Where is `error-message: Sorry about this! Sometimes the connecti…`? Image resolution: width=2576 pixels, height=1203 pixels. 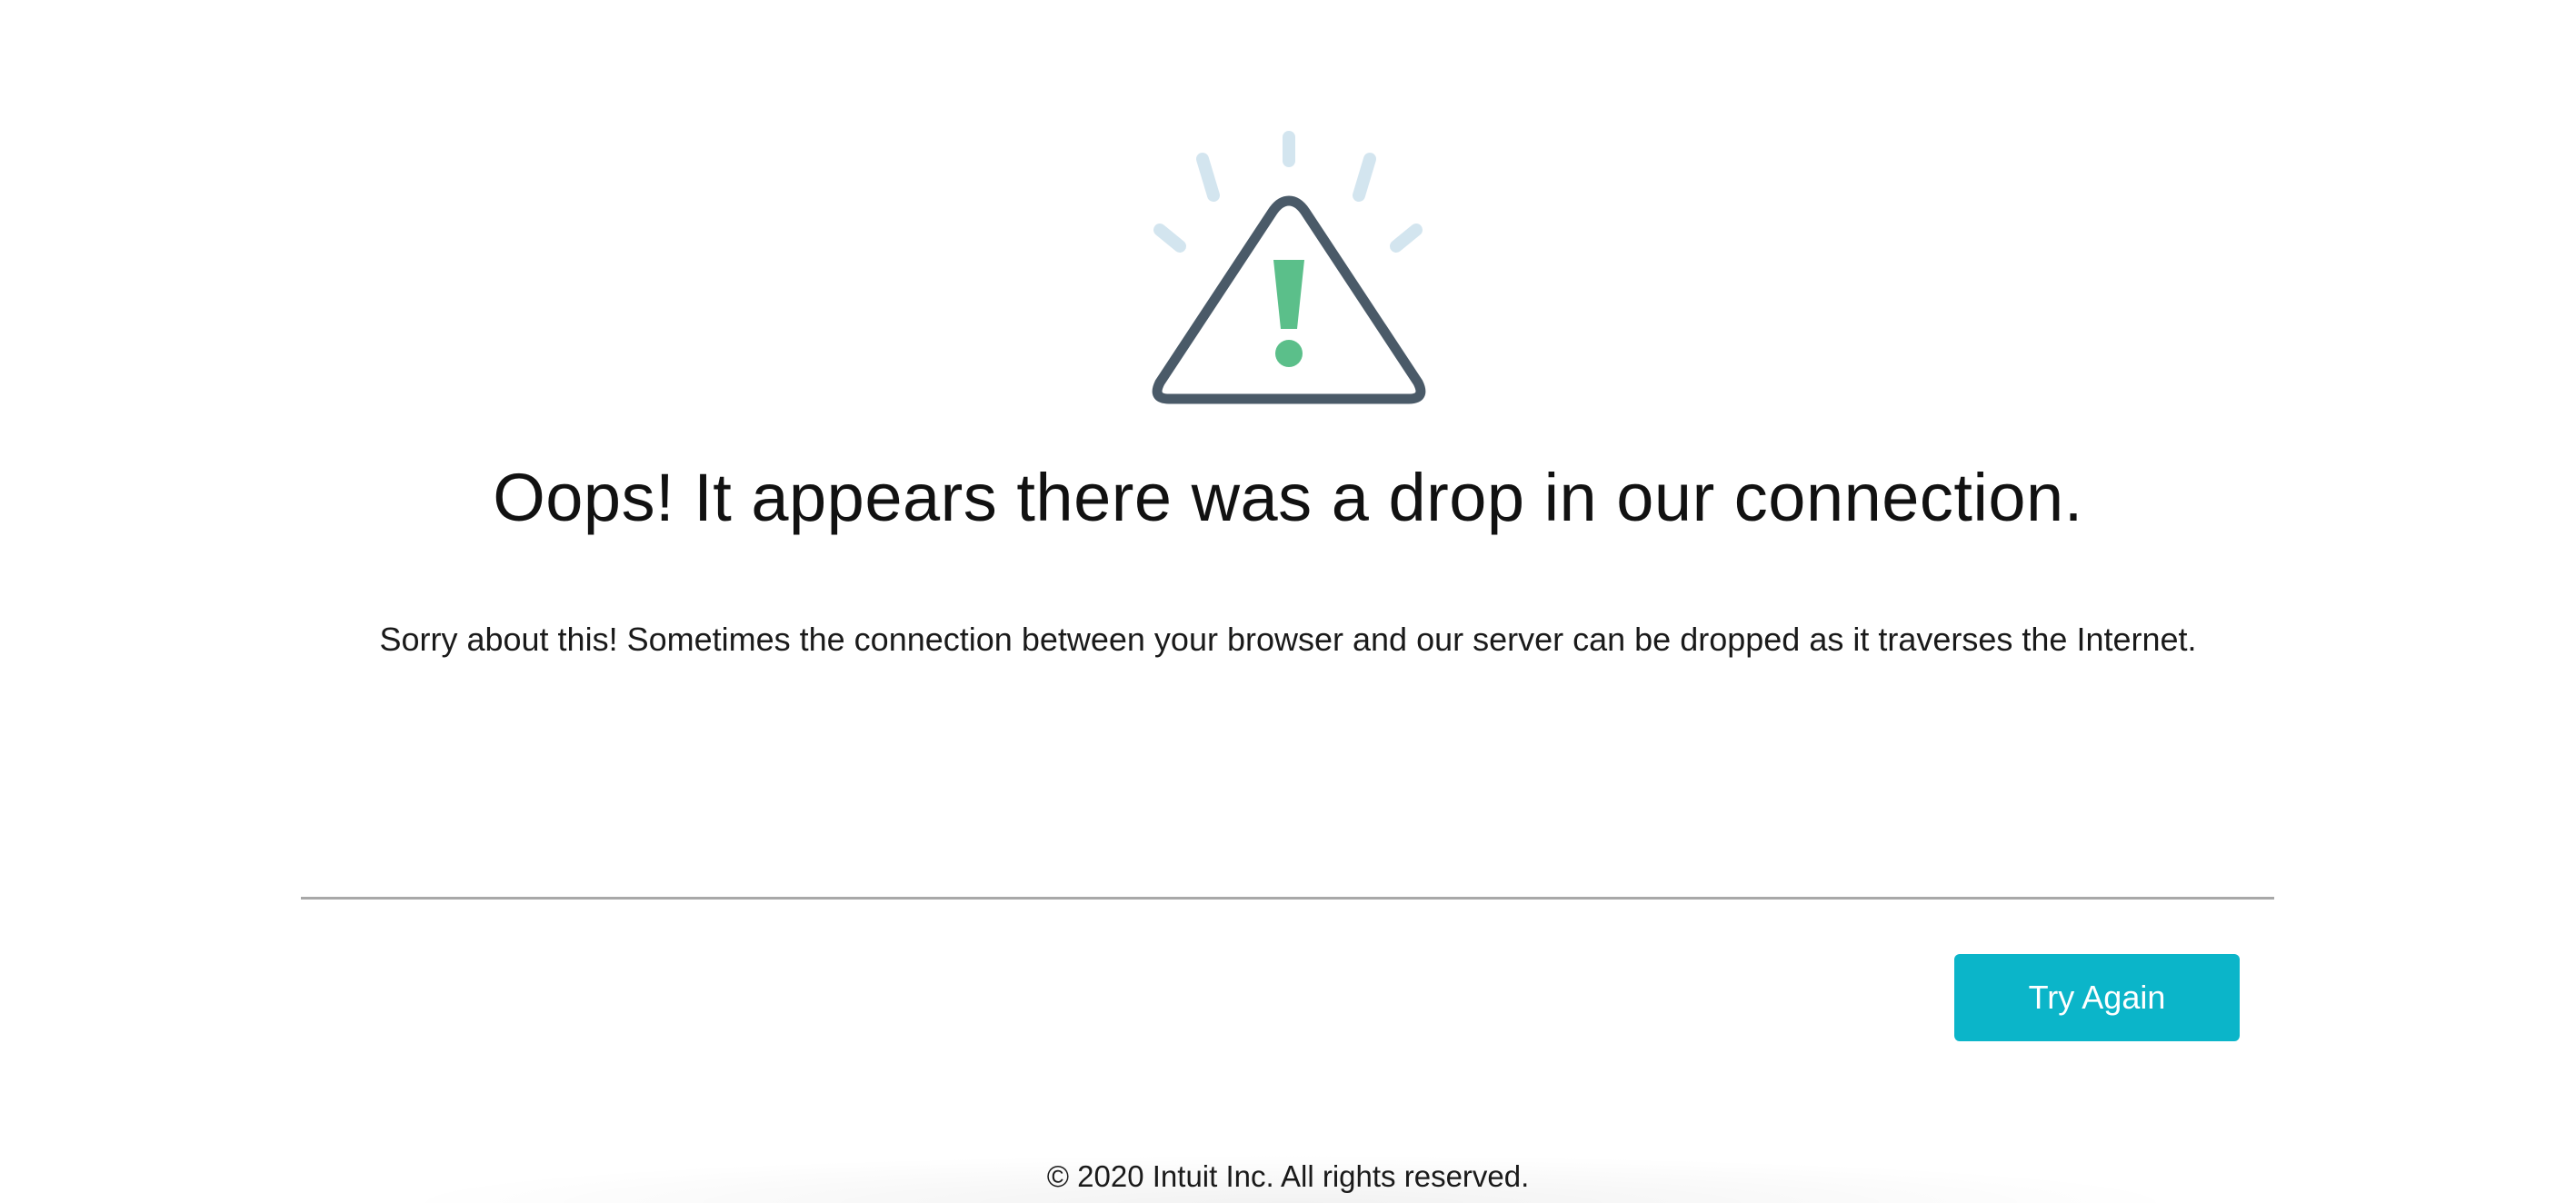 error-message: Sorry about this! Sometimes the connecti… is located at coordinates (1288, 639).